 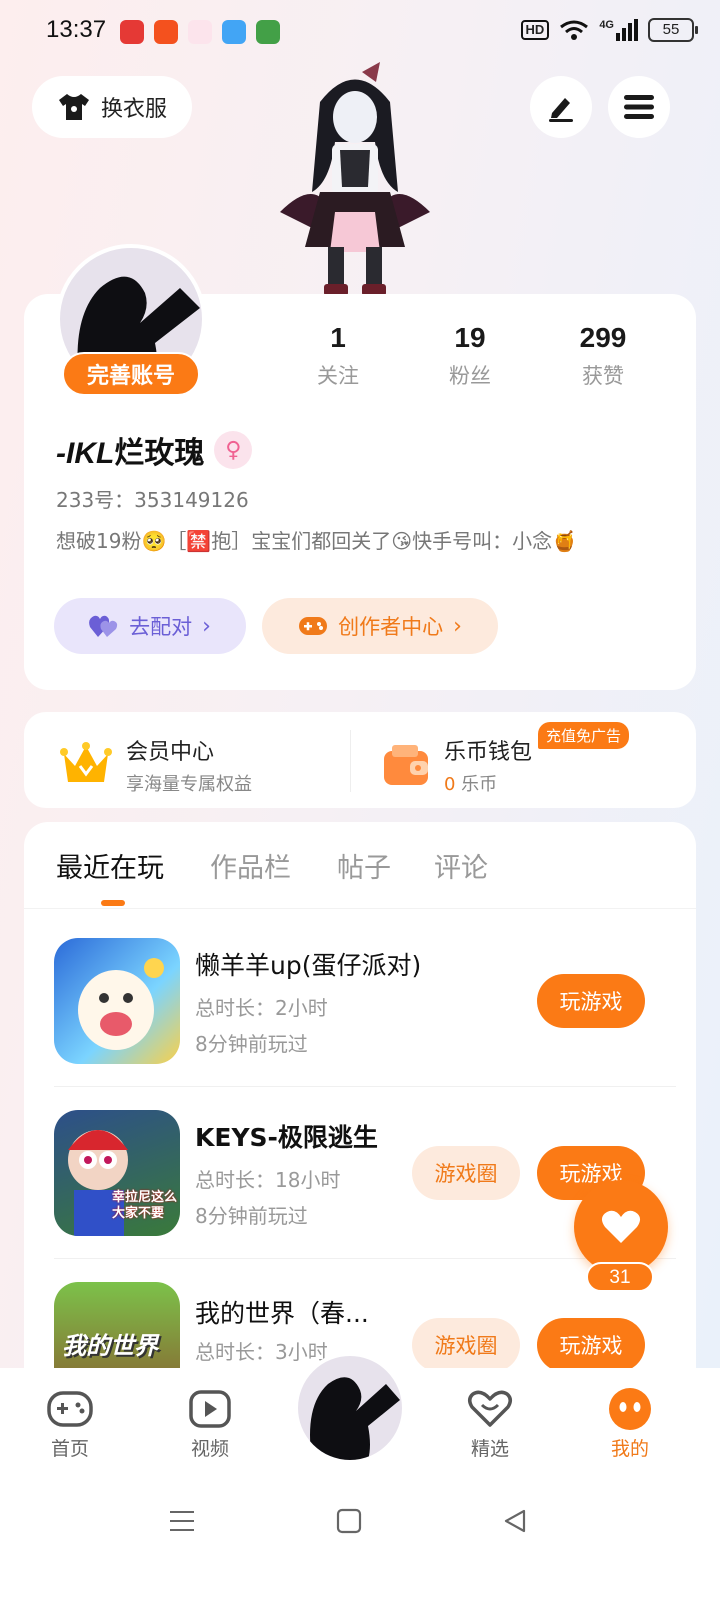 I want to click on stat-likes: 299 获赞, so click(x=603, y=356).